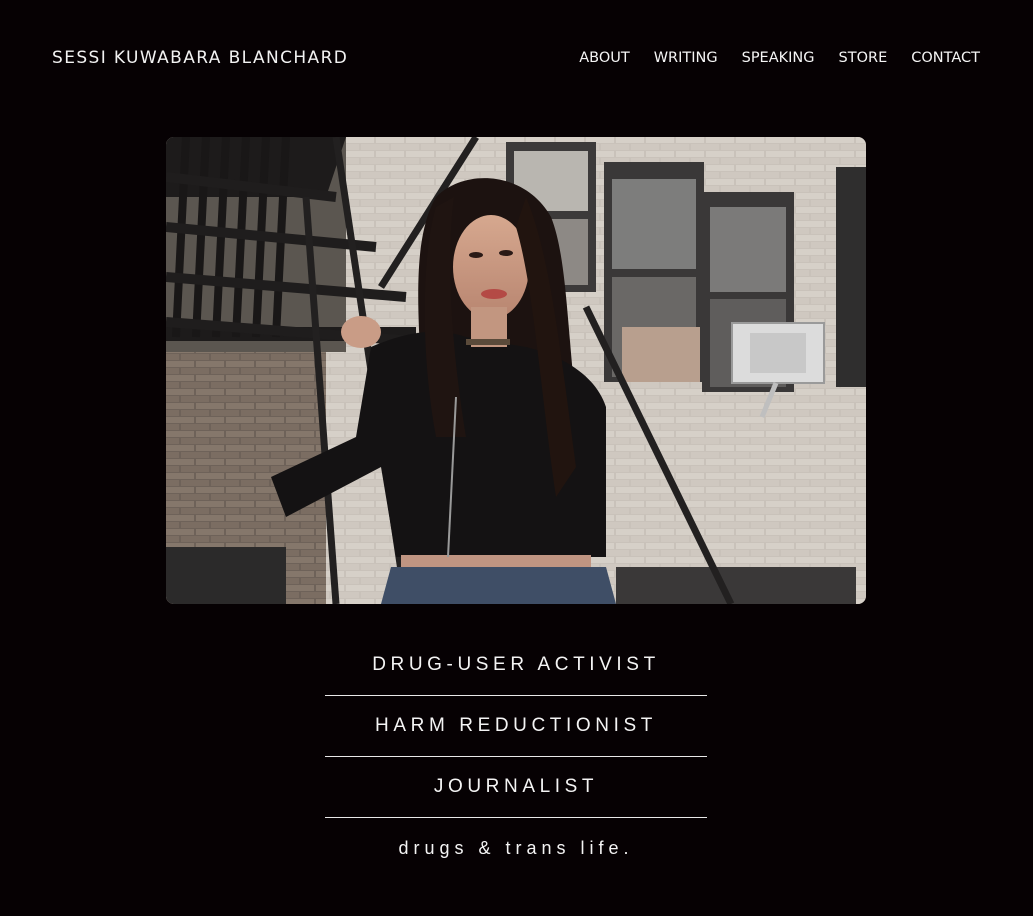 This screenshot has height=916, width=1033. What do you see at coordinates (945, 58) in the screenshot?
I see `nav-contact-link: CONTACT` at bounding box center [945, 58].